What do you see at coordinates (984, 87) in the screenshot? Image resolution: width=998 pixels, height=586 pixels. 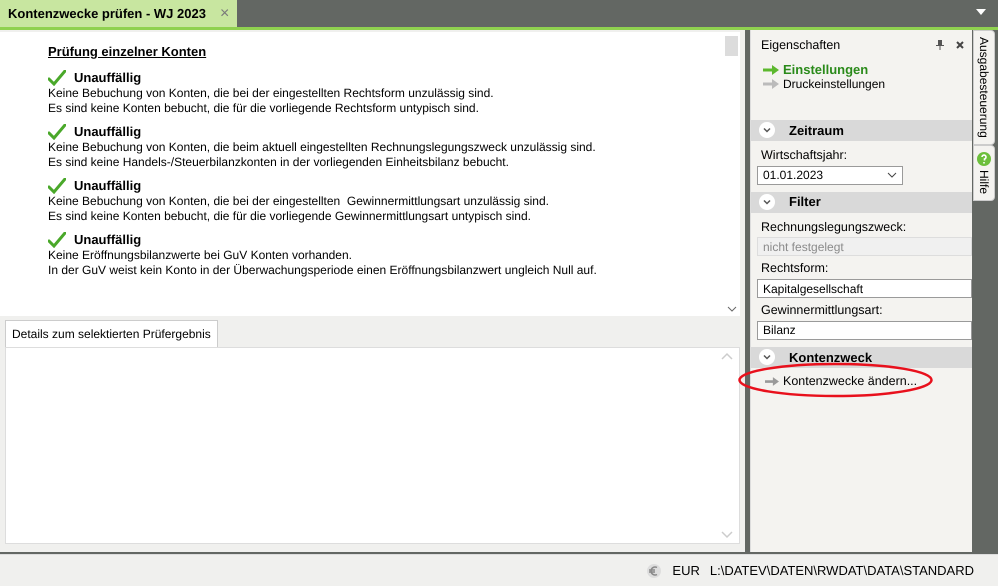 I see `side-tab: Ausgabesteuerung` at bounding box center [984, 87].